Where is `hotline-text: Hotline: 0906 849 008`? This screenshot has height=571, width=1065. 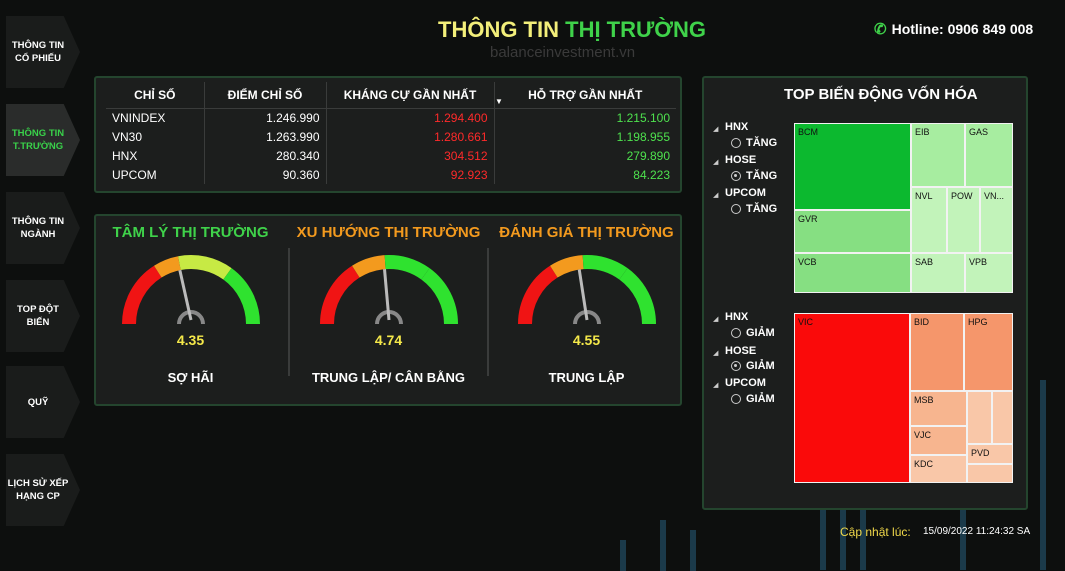 hotline-text: Hotline: 0906 849 008 is located at coordinates (962, 29).